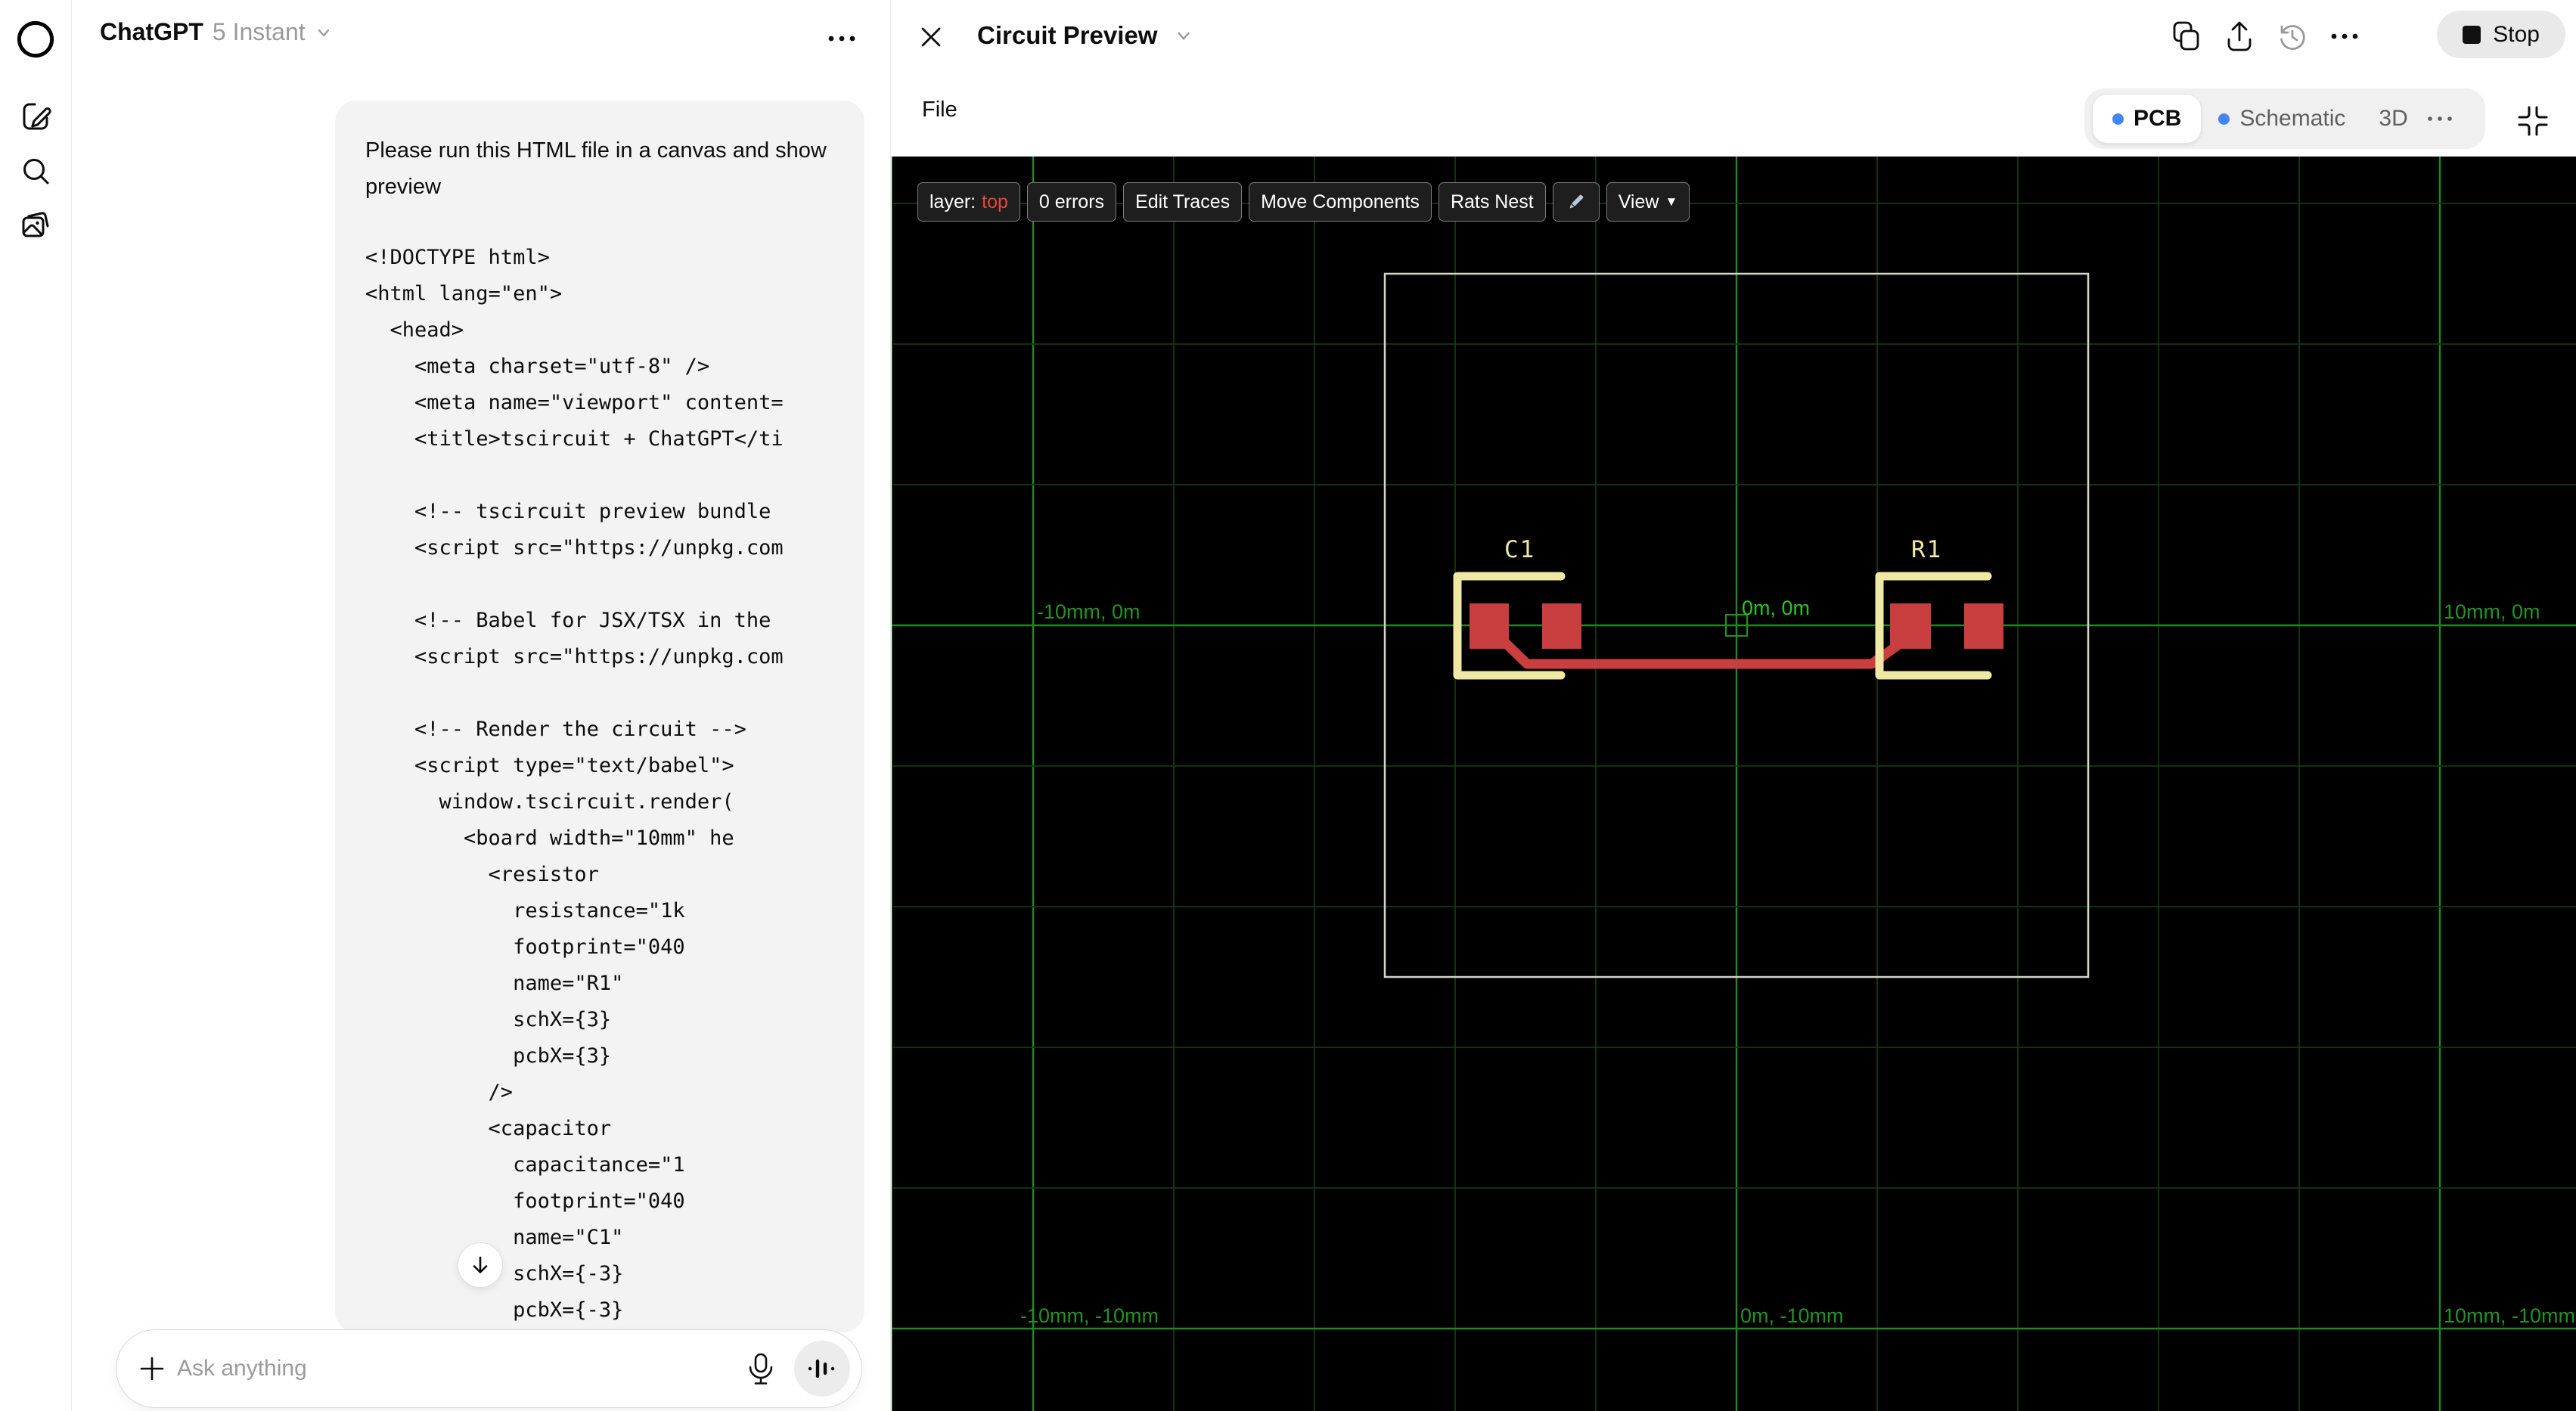 The image size is (2576, 1411). What do you see at coordinates (2147, 119) in the screenshot?
I see `tab-pcb: PCB` at bounding box center [2147, 119].